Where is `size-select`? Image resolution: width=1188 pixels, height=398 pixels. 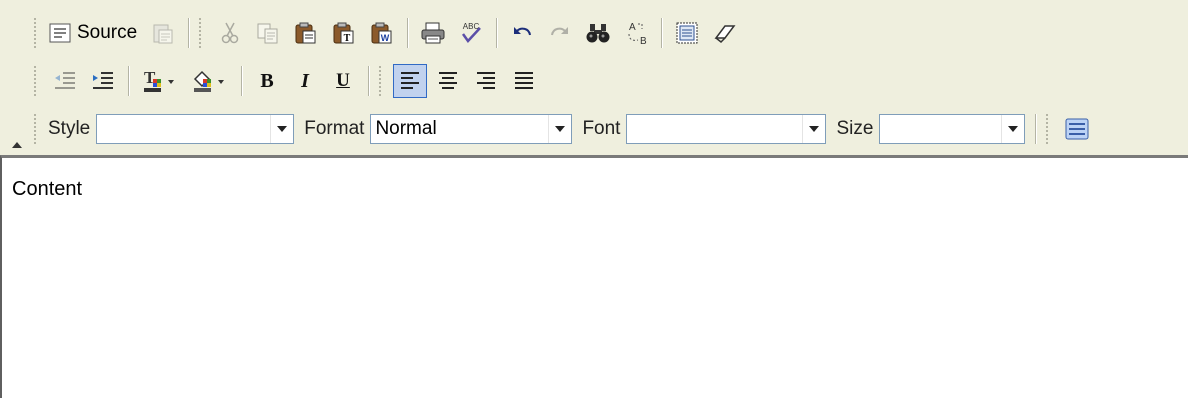 size-select is located at coordinates (952, 129).